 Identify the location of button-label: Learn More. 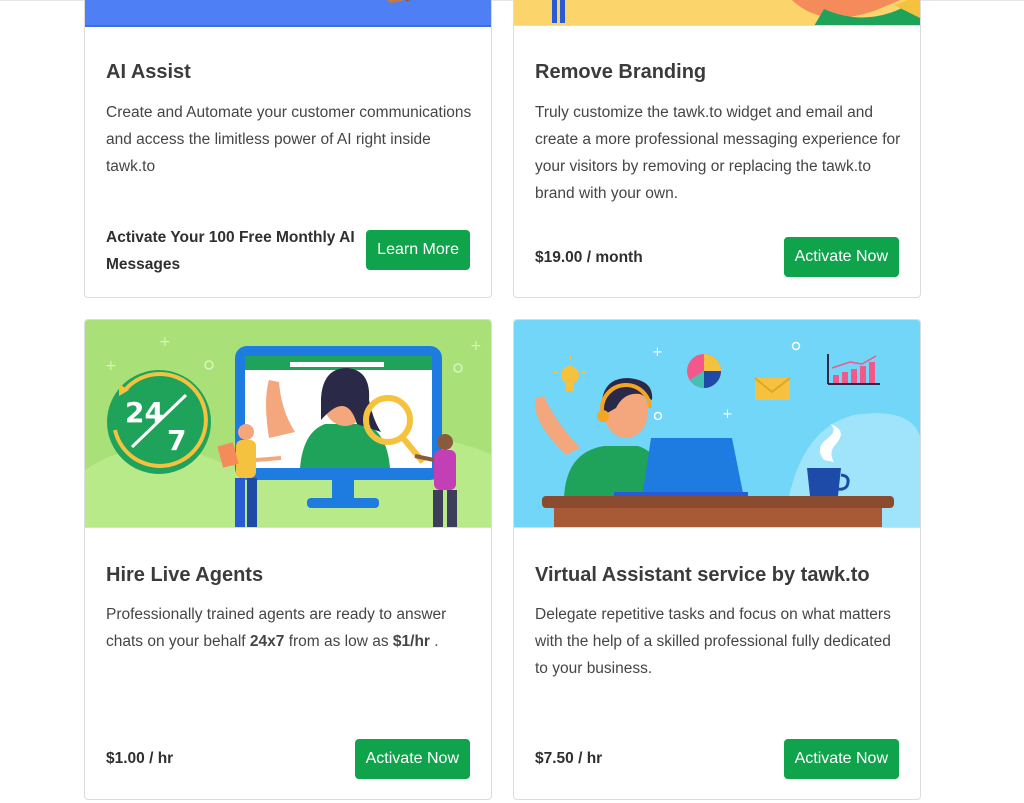
(418, 249).